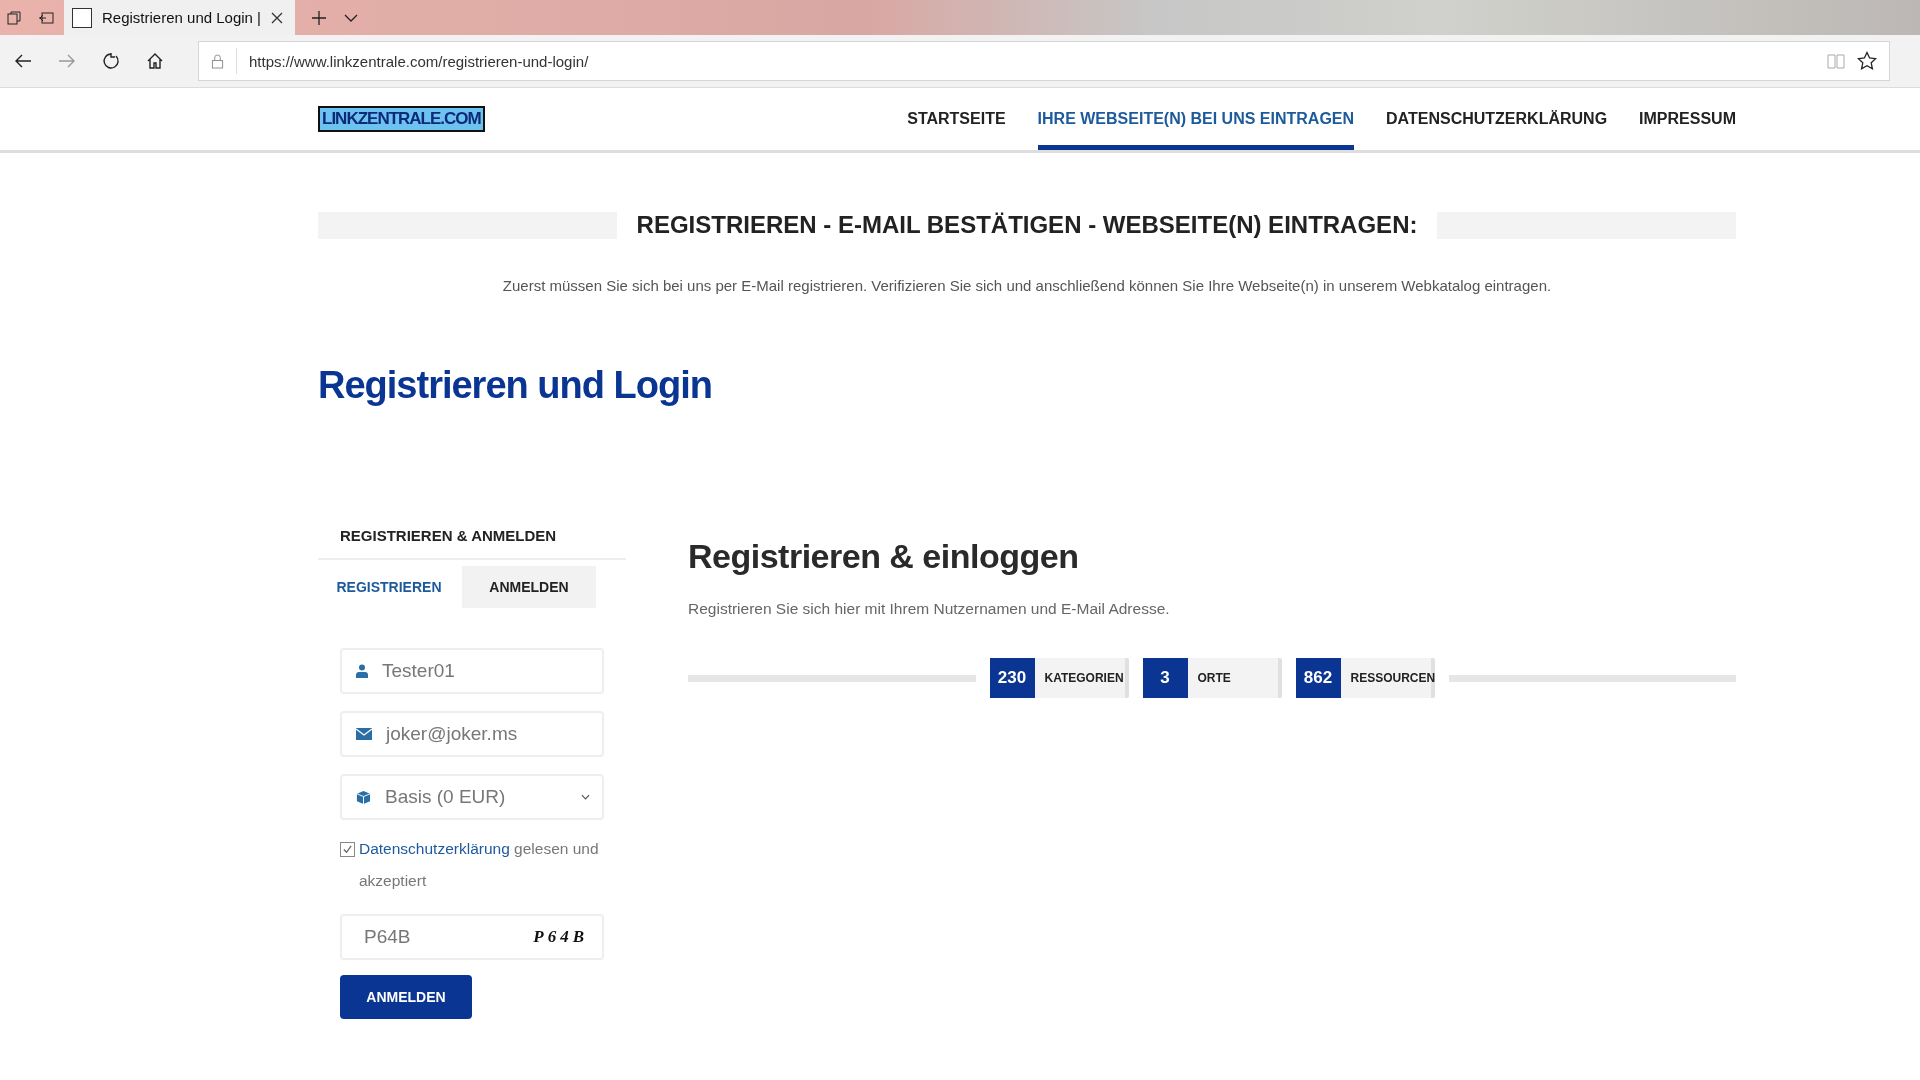  What do you see at coordinates (1687, 119) in the screenshot?
I see `nav-link: IMPRESSUM` at bounding box center [1687, 119].